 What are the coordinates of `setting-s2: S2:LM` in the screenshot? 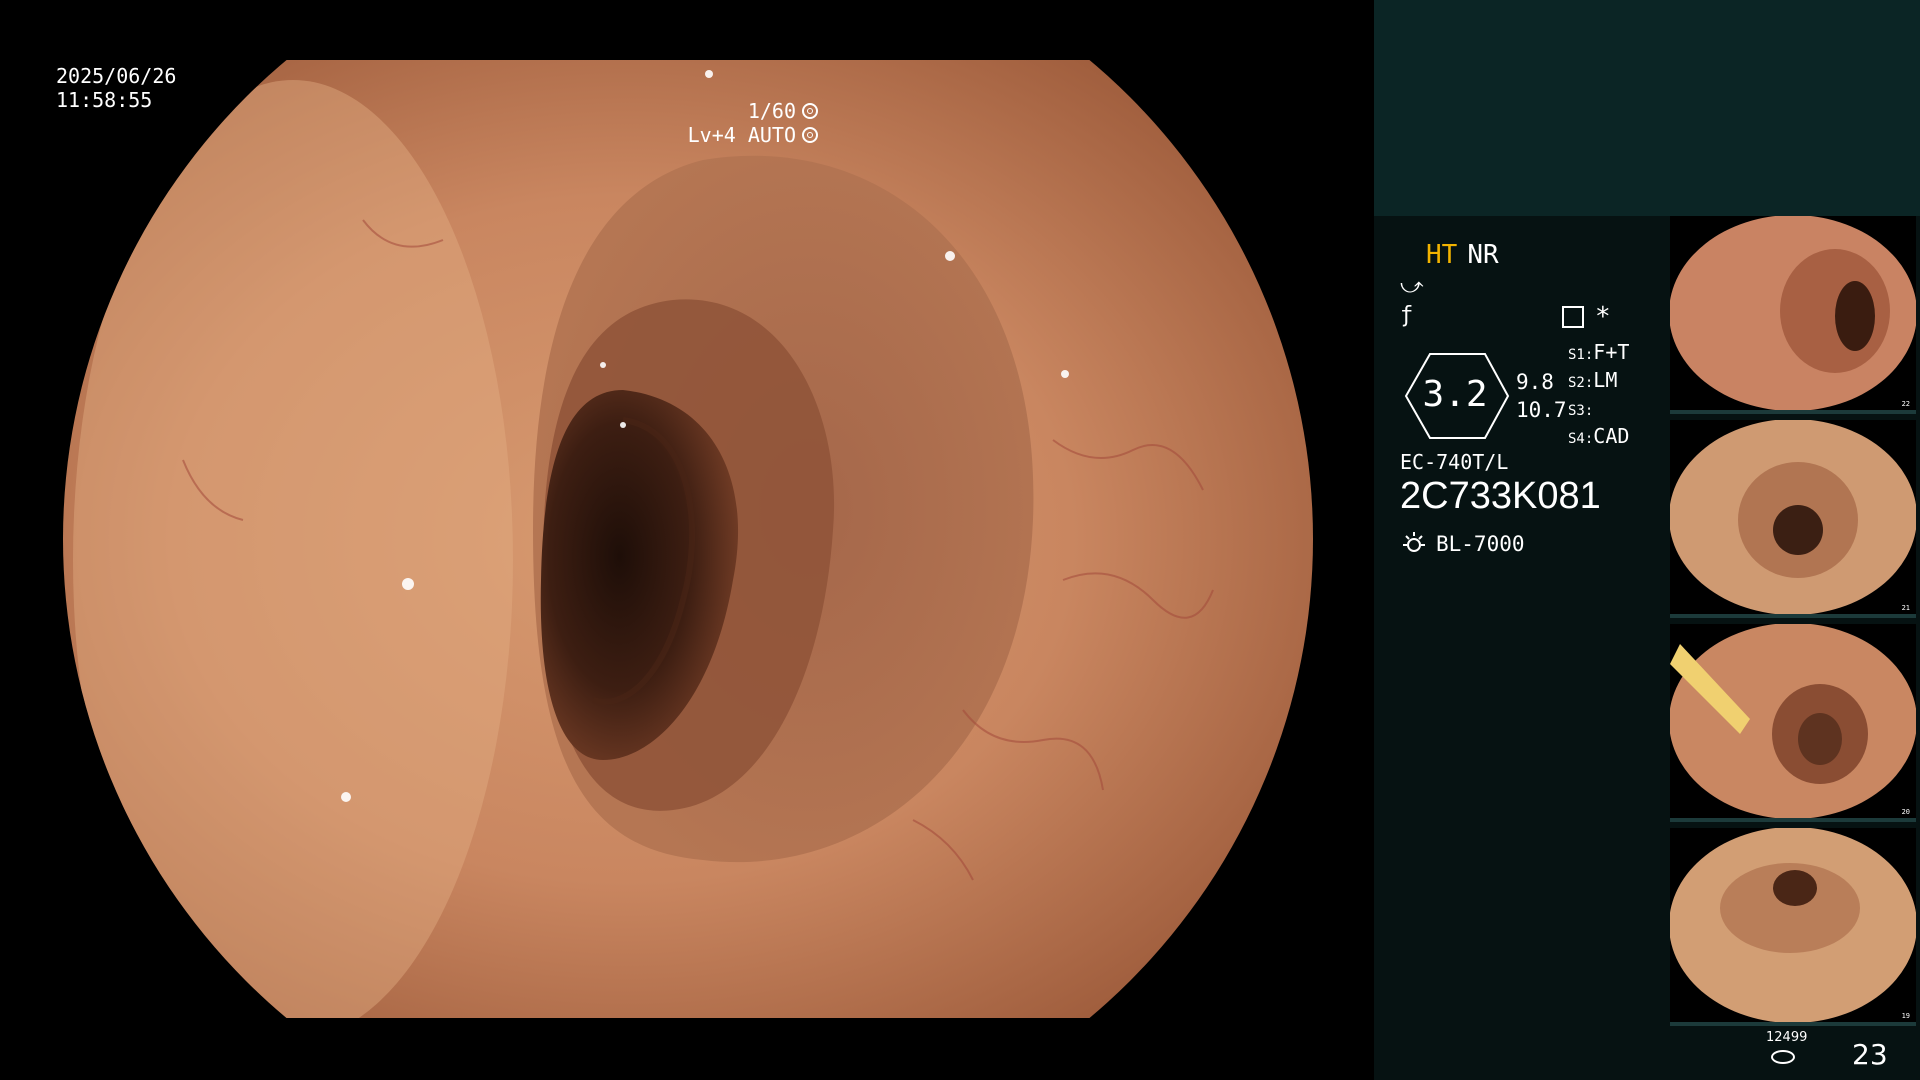 It's located at (1593, 380).